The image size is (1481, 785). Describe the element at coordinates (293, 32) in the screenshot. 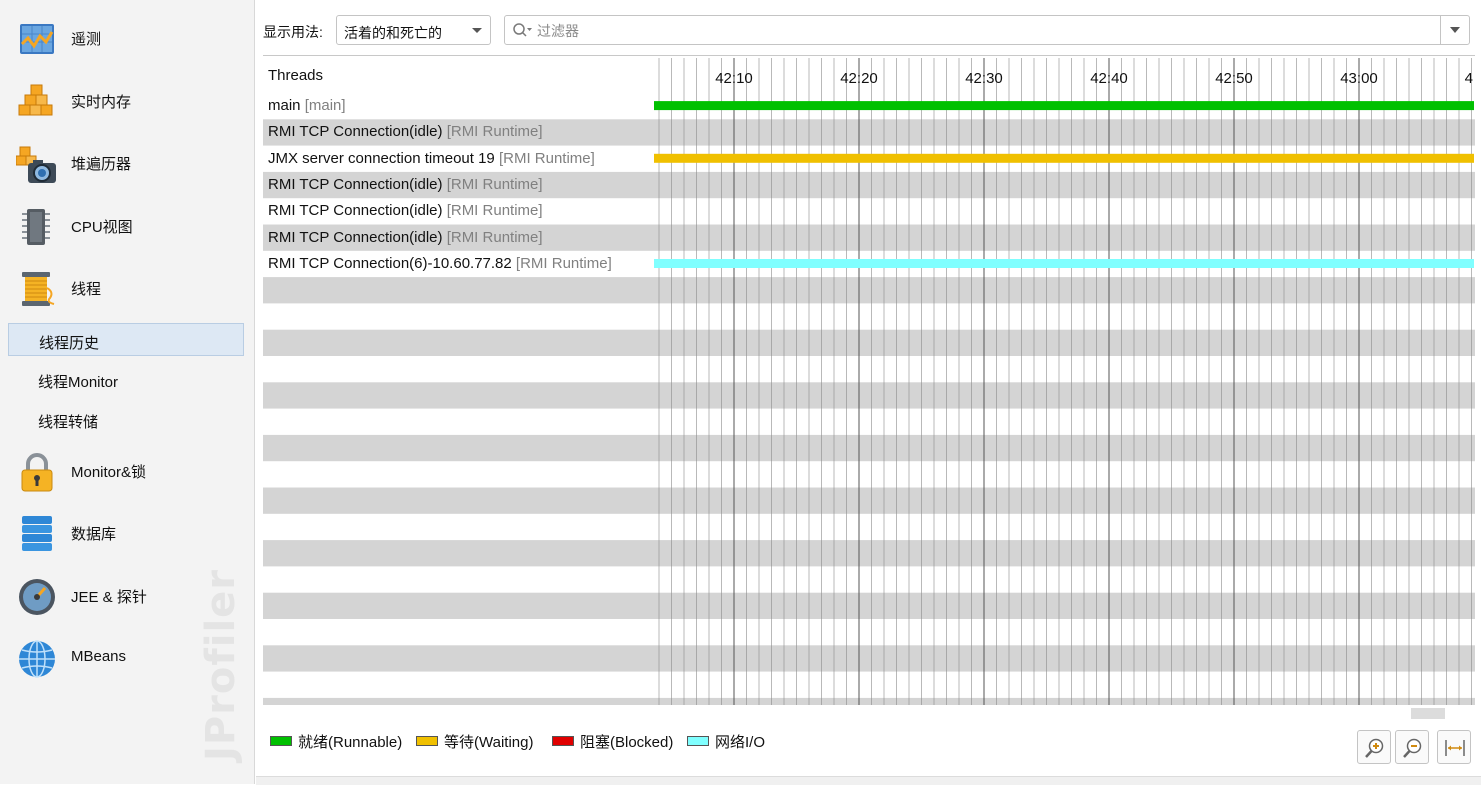

I see `display-usage-label: 显示用法:` at that location.